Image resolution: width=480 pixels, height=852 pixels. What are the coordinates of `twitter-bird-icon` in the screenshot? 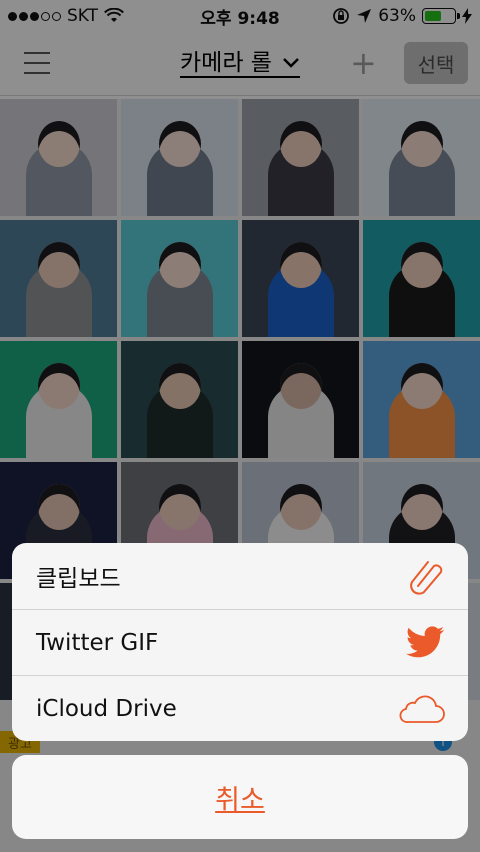 It's located at (425, 641).